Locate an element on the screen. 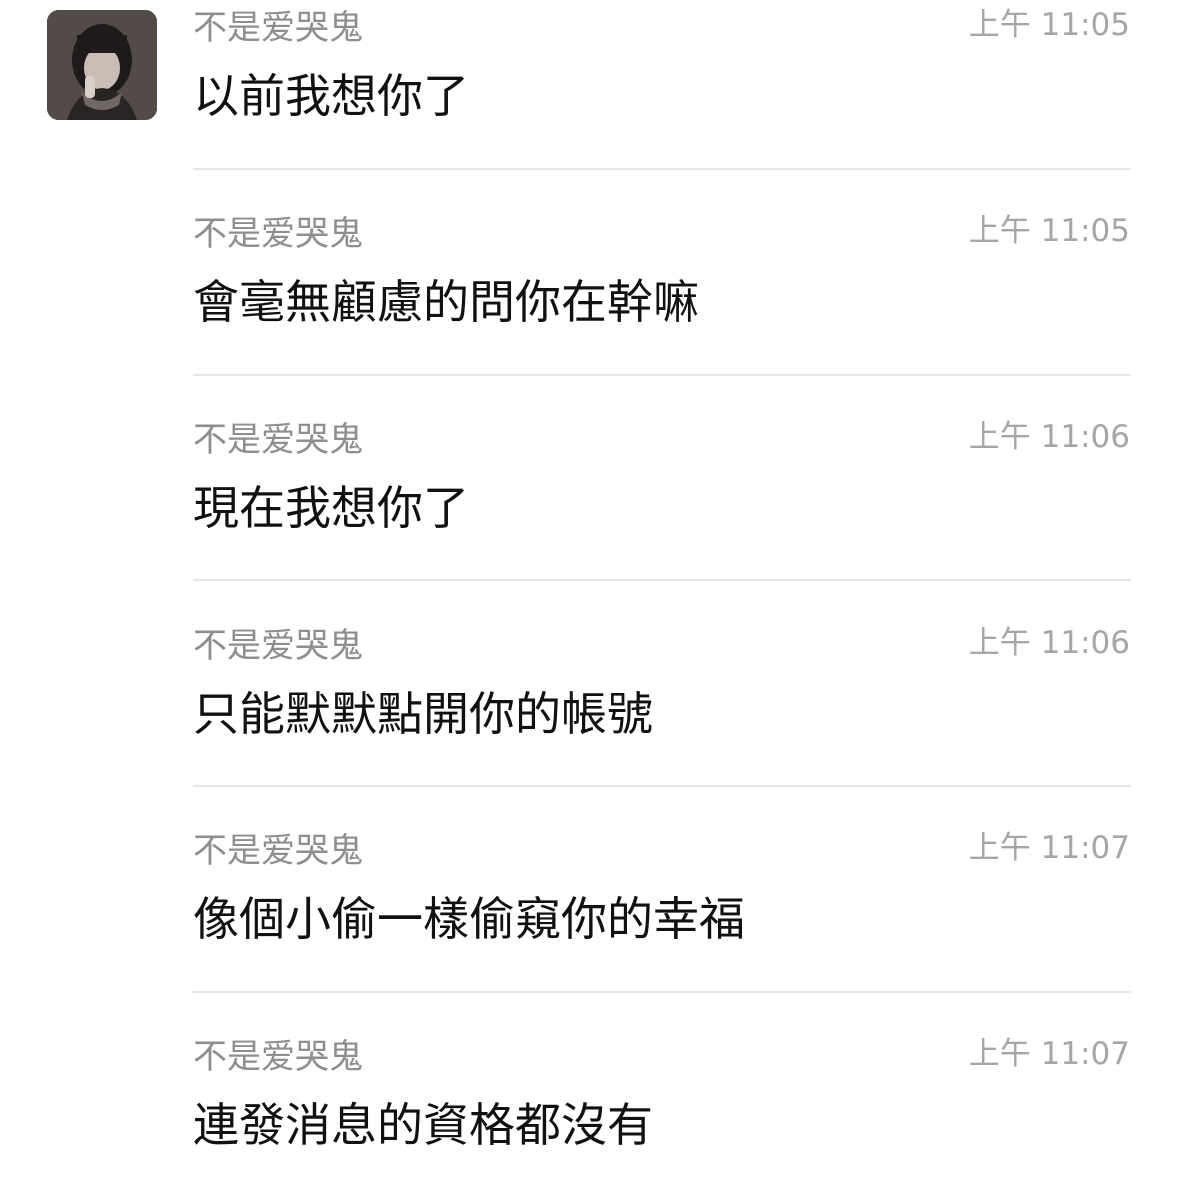 The image size is (1178, 1178). message-text: 以前我想你了 is located at coordinates (331, 96).